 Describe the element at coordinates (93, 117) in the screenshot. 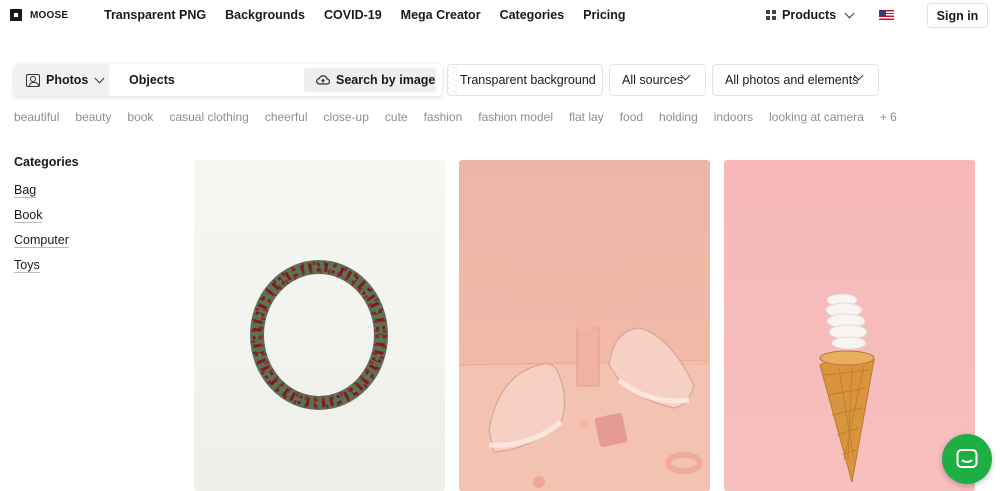

I see `tag: beauty` at that location.